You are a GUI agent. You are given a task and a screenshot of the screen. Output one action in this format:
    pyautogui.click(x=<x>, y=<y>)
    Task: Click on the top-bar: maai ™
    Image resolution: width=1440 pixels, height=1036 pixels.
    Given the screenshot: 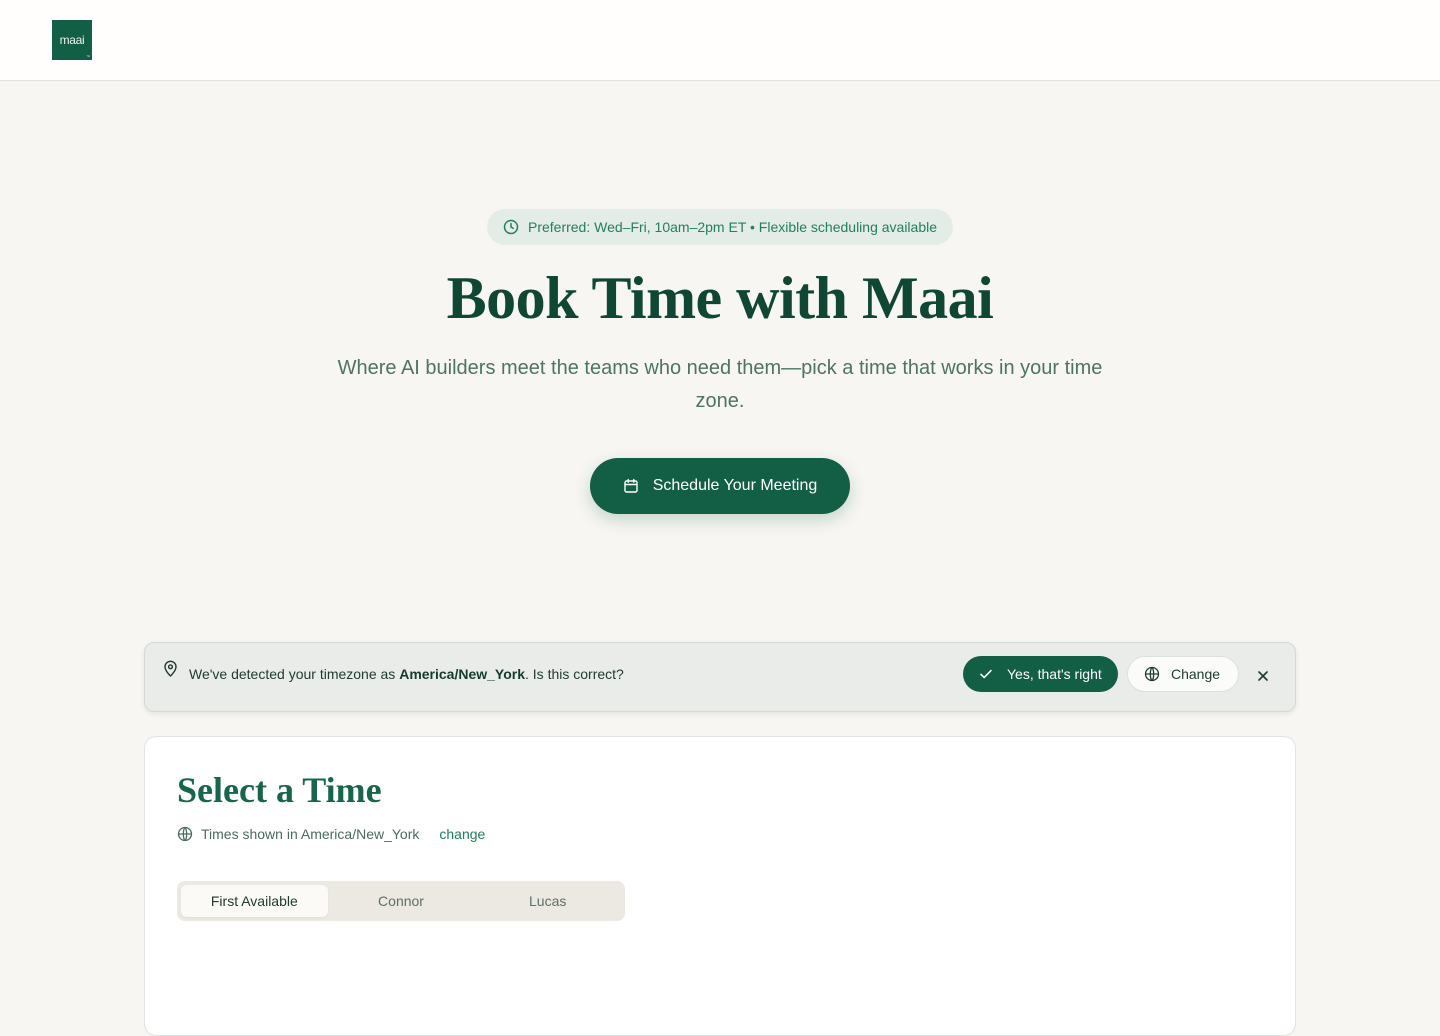 What is the action you would take?
    pyautogui.click(x=720, y=40)
    